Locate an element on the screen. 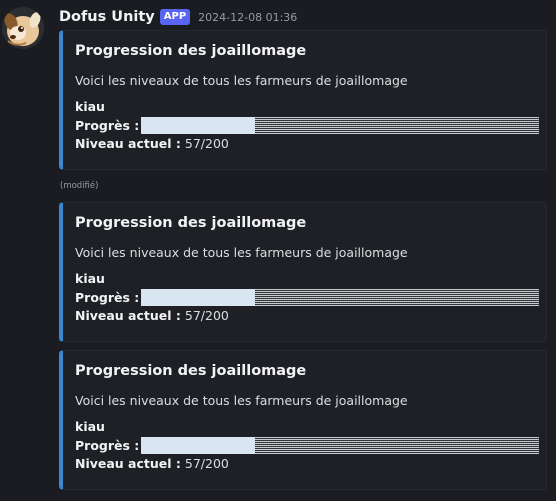 The image size is (556, 501). author-name: Dofus Unity is located at coordinates (107, 17).